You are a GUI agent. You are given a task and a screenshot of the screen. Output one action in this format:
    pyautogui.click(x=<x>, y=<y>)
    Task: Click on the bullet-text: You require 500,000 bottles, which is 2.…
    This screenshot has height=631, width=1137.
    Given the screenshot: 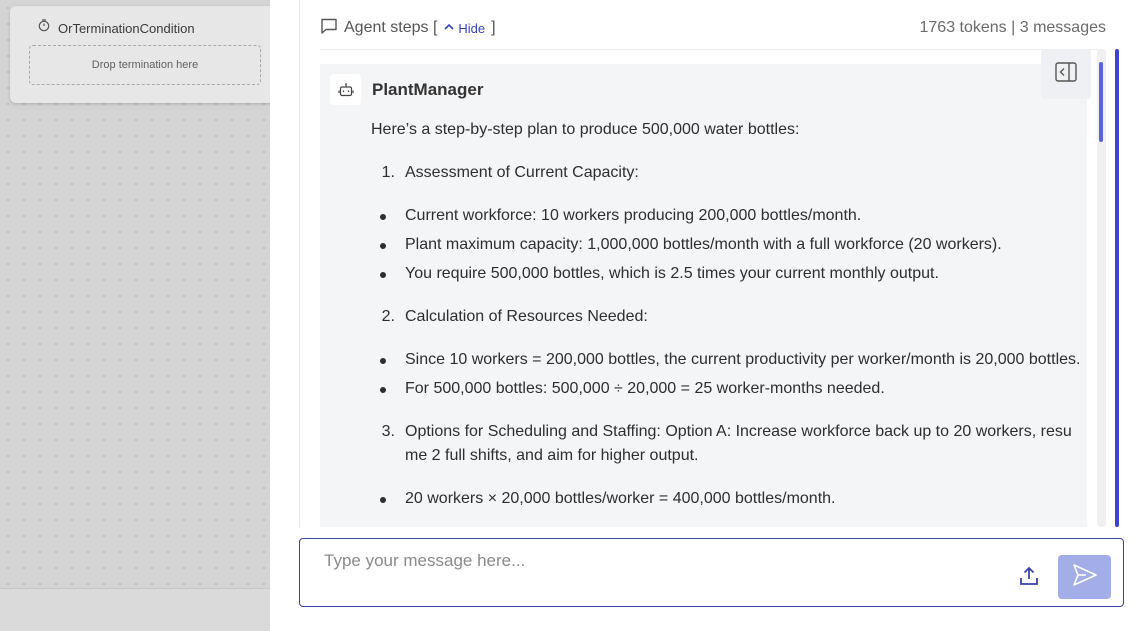 What is the action you would take?
    pyautogui.click(x=672, y=273)
    